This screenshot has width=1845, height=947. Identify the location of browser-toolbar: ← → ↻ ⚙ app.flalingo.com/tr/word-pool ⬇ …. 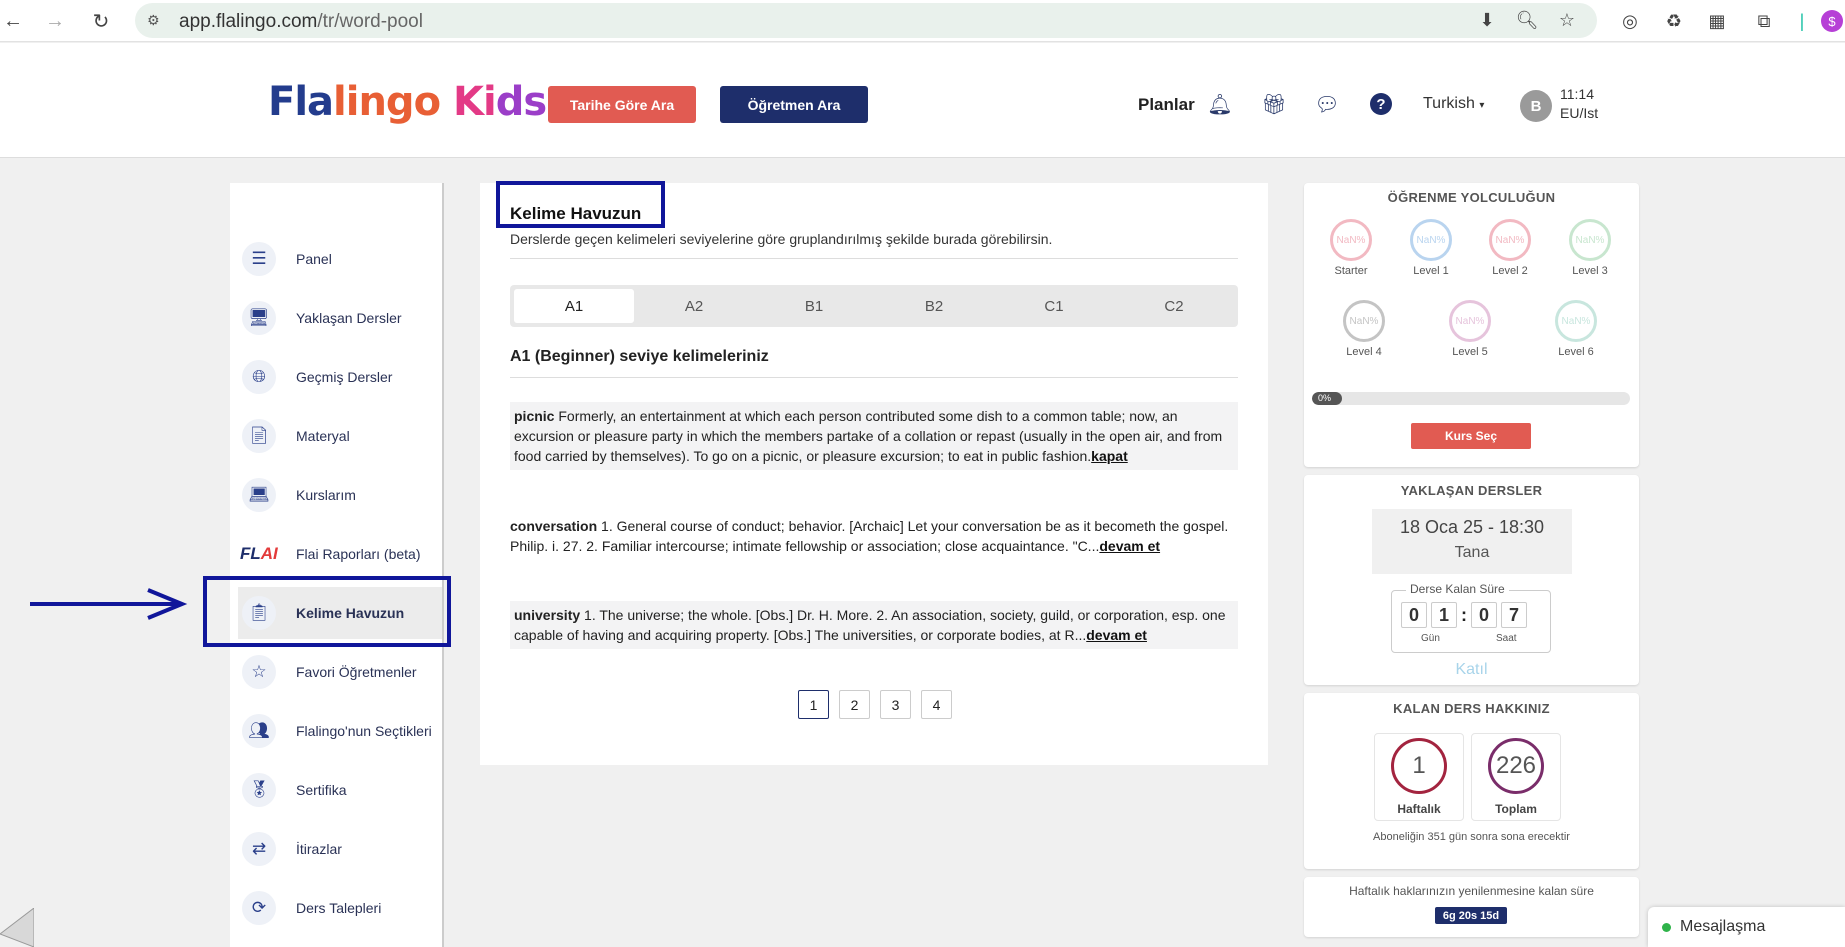
(922, 21).